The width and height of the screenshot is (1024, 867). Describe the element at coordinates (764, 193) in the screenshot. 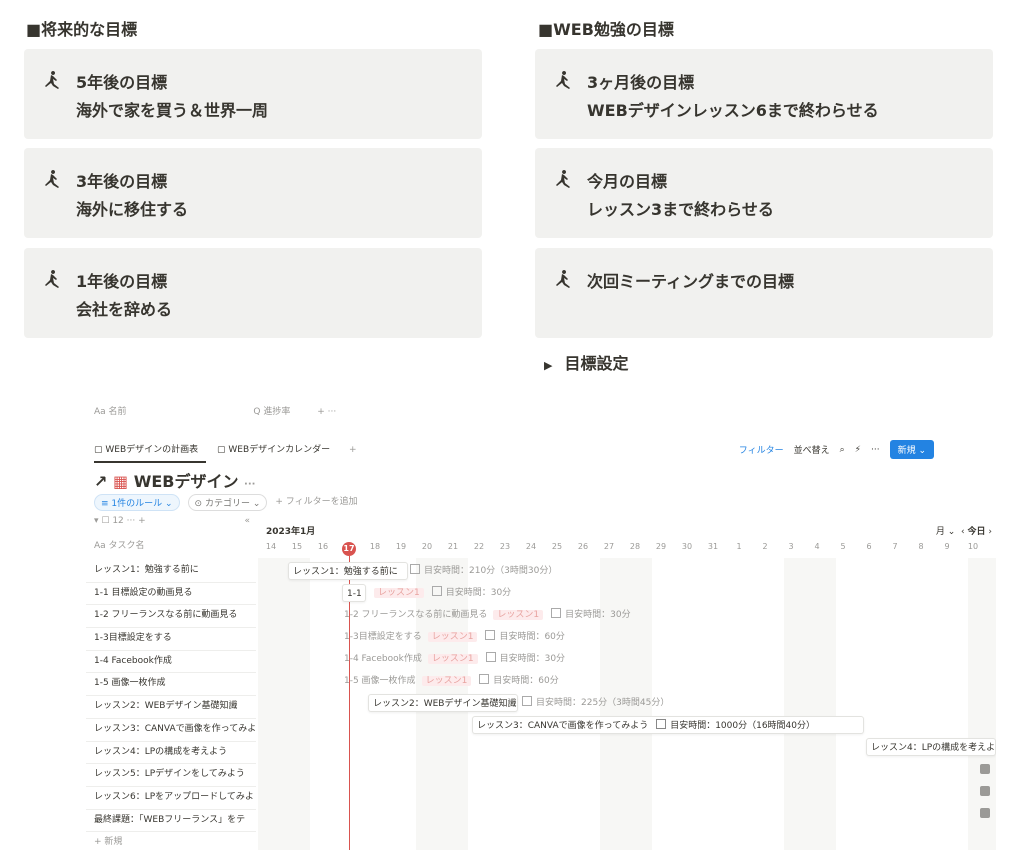

I see `goal-card-month: 今月の目標 レッスン3まで終わらせる` at that location.